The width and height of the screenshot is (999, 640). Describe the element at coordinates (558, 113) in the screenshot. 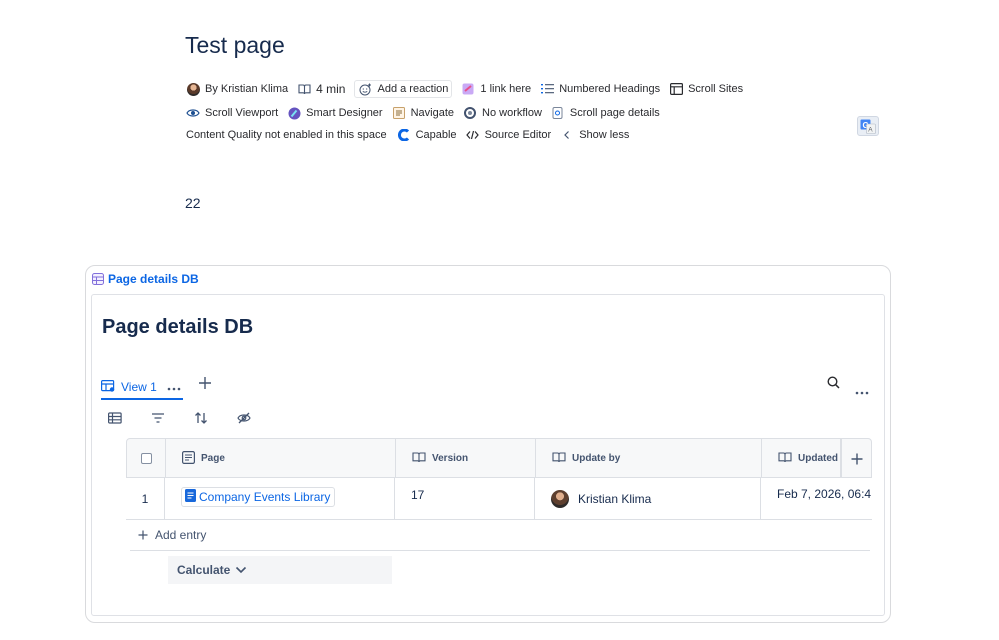

I see `page-details-icon` at that location.